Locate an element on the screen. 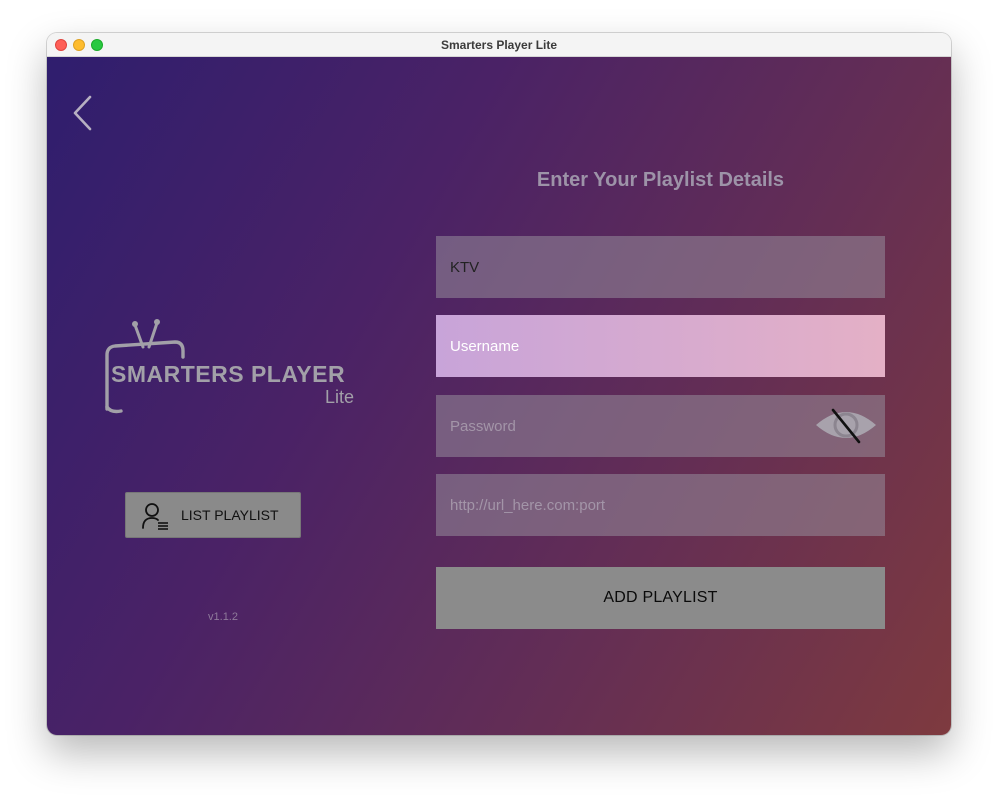  server-url-input is located at coordinates (660, 505).